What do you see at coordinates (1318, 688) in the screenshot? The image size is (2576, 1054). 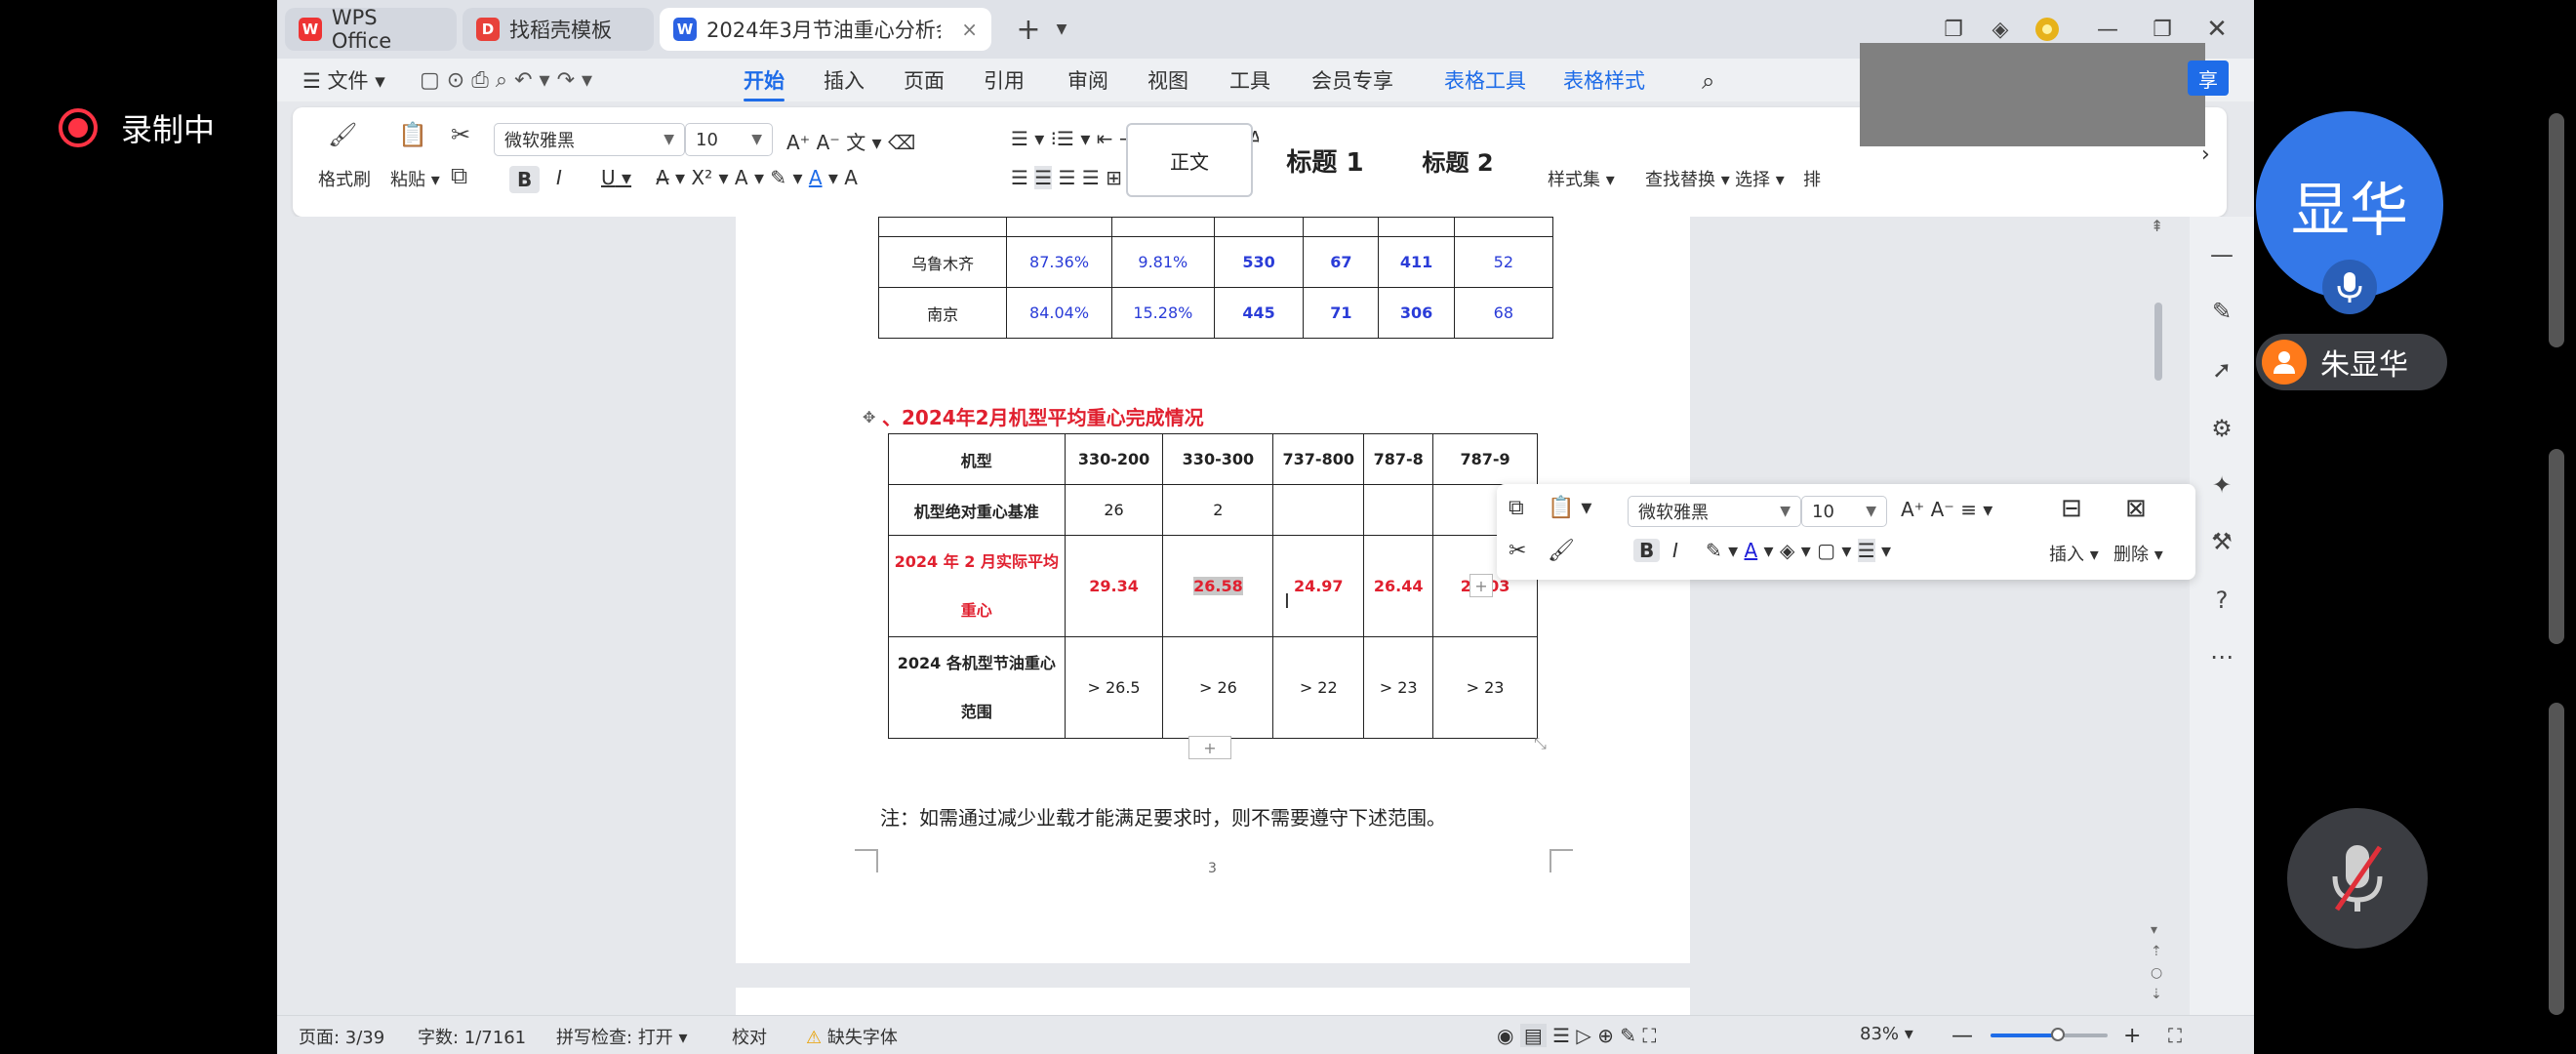 I see `table-cell: > 22` at bounding box center [1318, 688].